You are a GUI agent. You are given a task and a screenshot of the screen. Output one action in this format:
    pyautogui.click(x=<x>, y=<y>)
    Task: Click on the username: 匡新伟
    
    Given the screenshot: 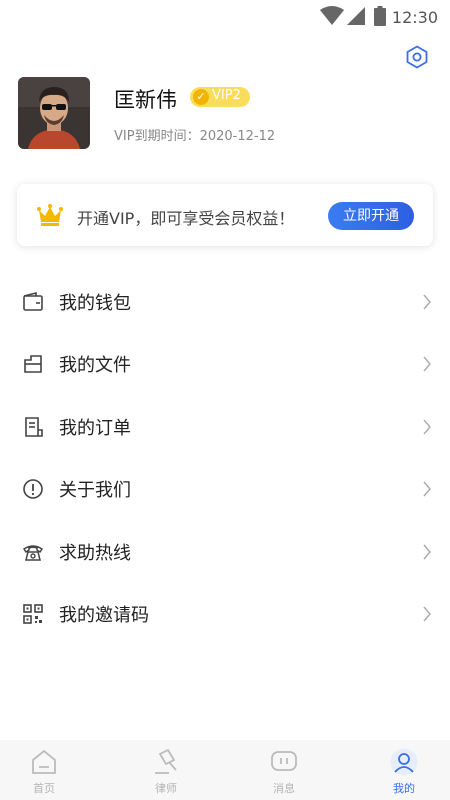 What is the action you would take?
    pyautogui.click(x=145, y=100)
    